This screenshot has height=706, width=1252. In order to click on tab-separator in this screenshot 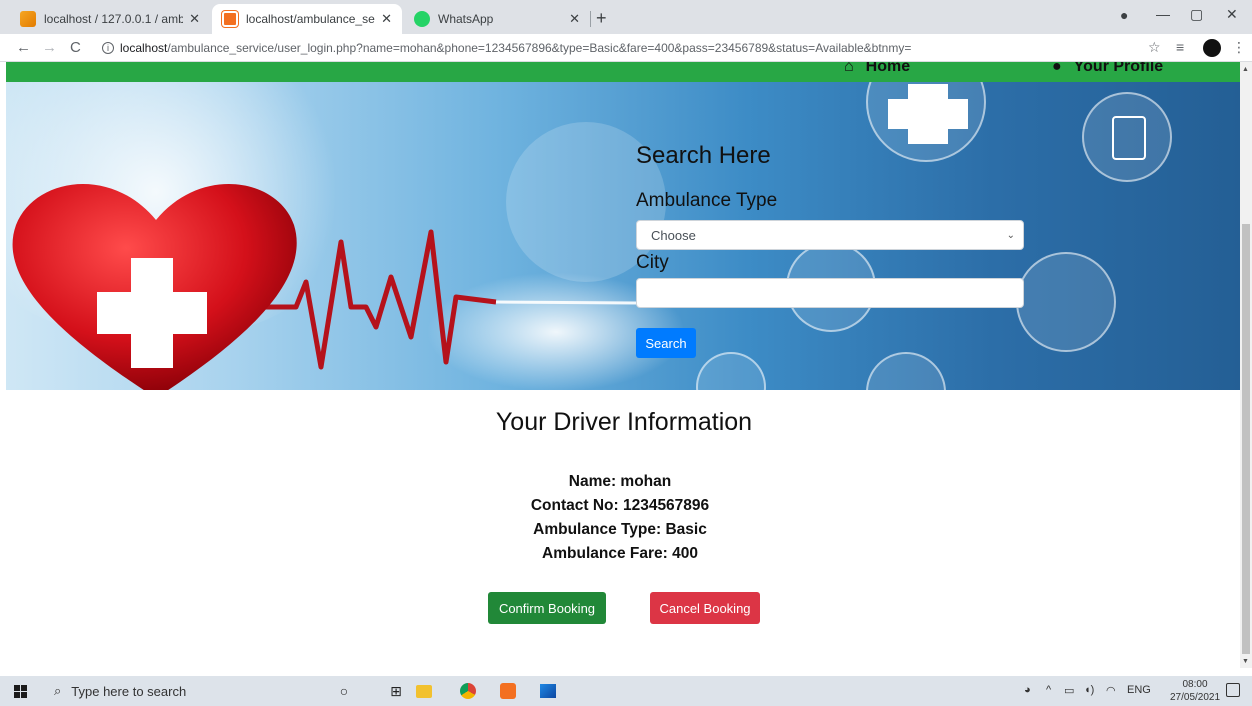, I will do `click(590, 19)`.